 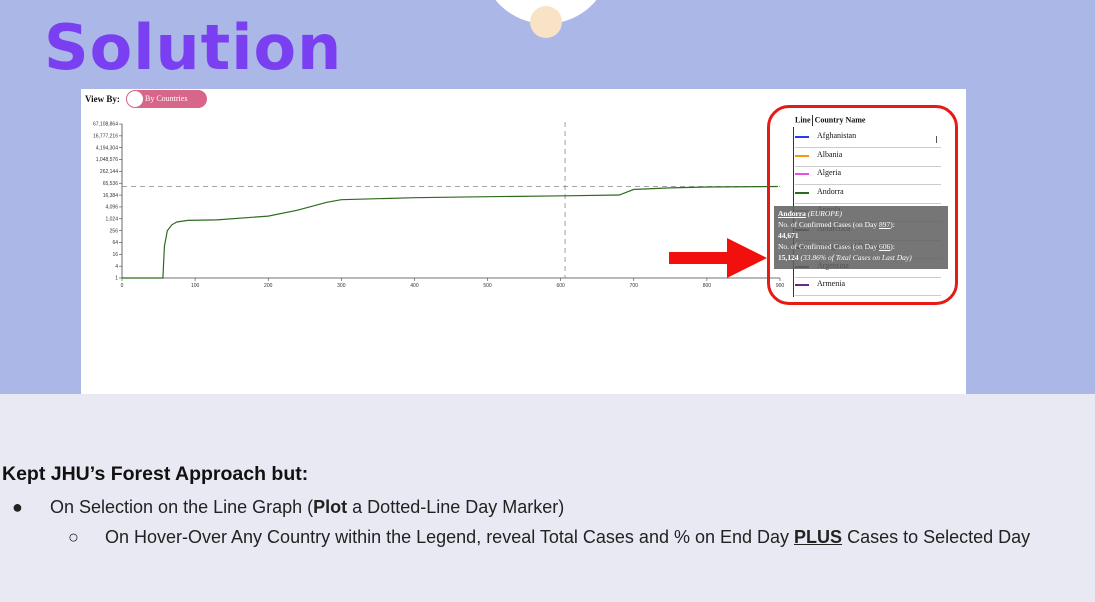 I want to click on y-tick-label: 1,048,576, so click(x=107, y=160).